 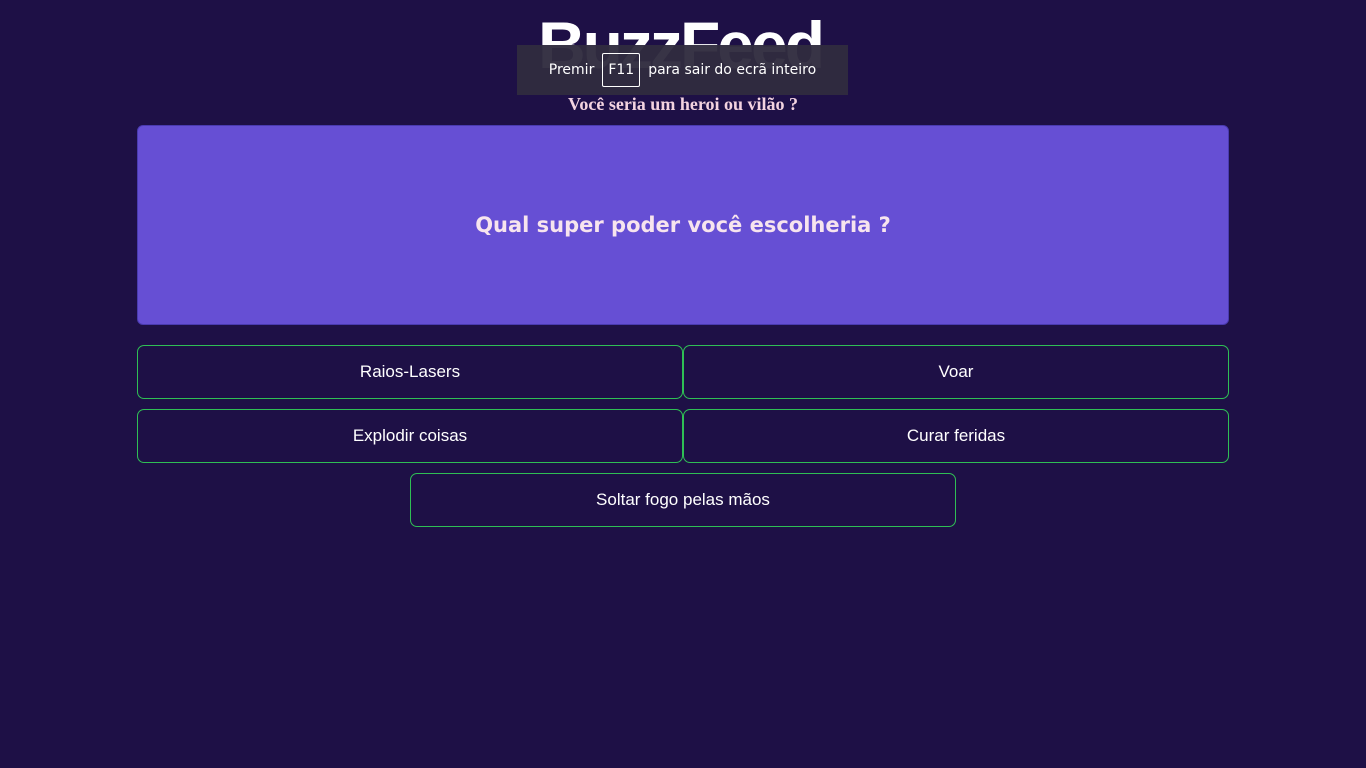 I want to click on answer-button-explodir-coisas: Explodir coisas, so click(x=410, y=436).